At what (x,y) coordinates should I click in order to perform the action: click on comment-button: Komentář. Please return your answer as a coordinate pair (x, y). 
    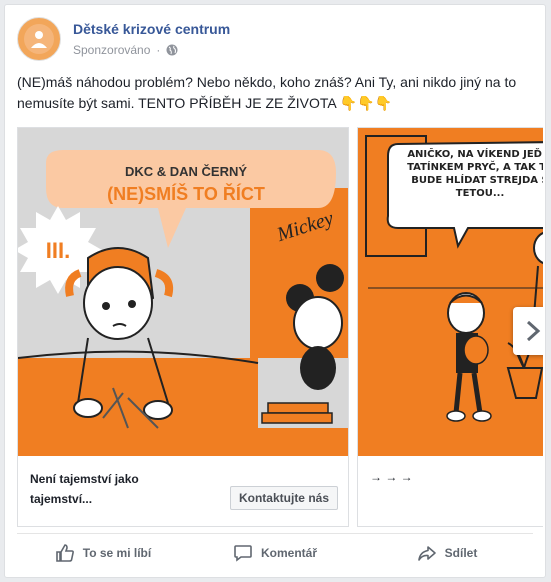
    Looking at the image, I should click on (275, 553).